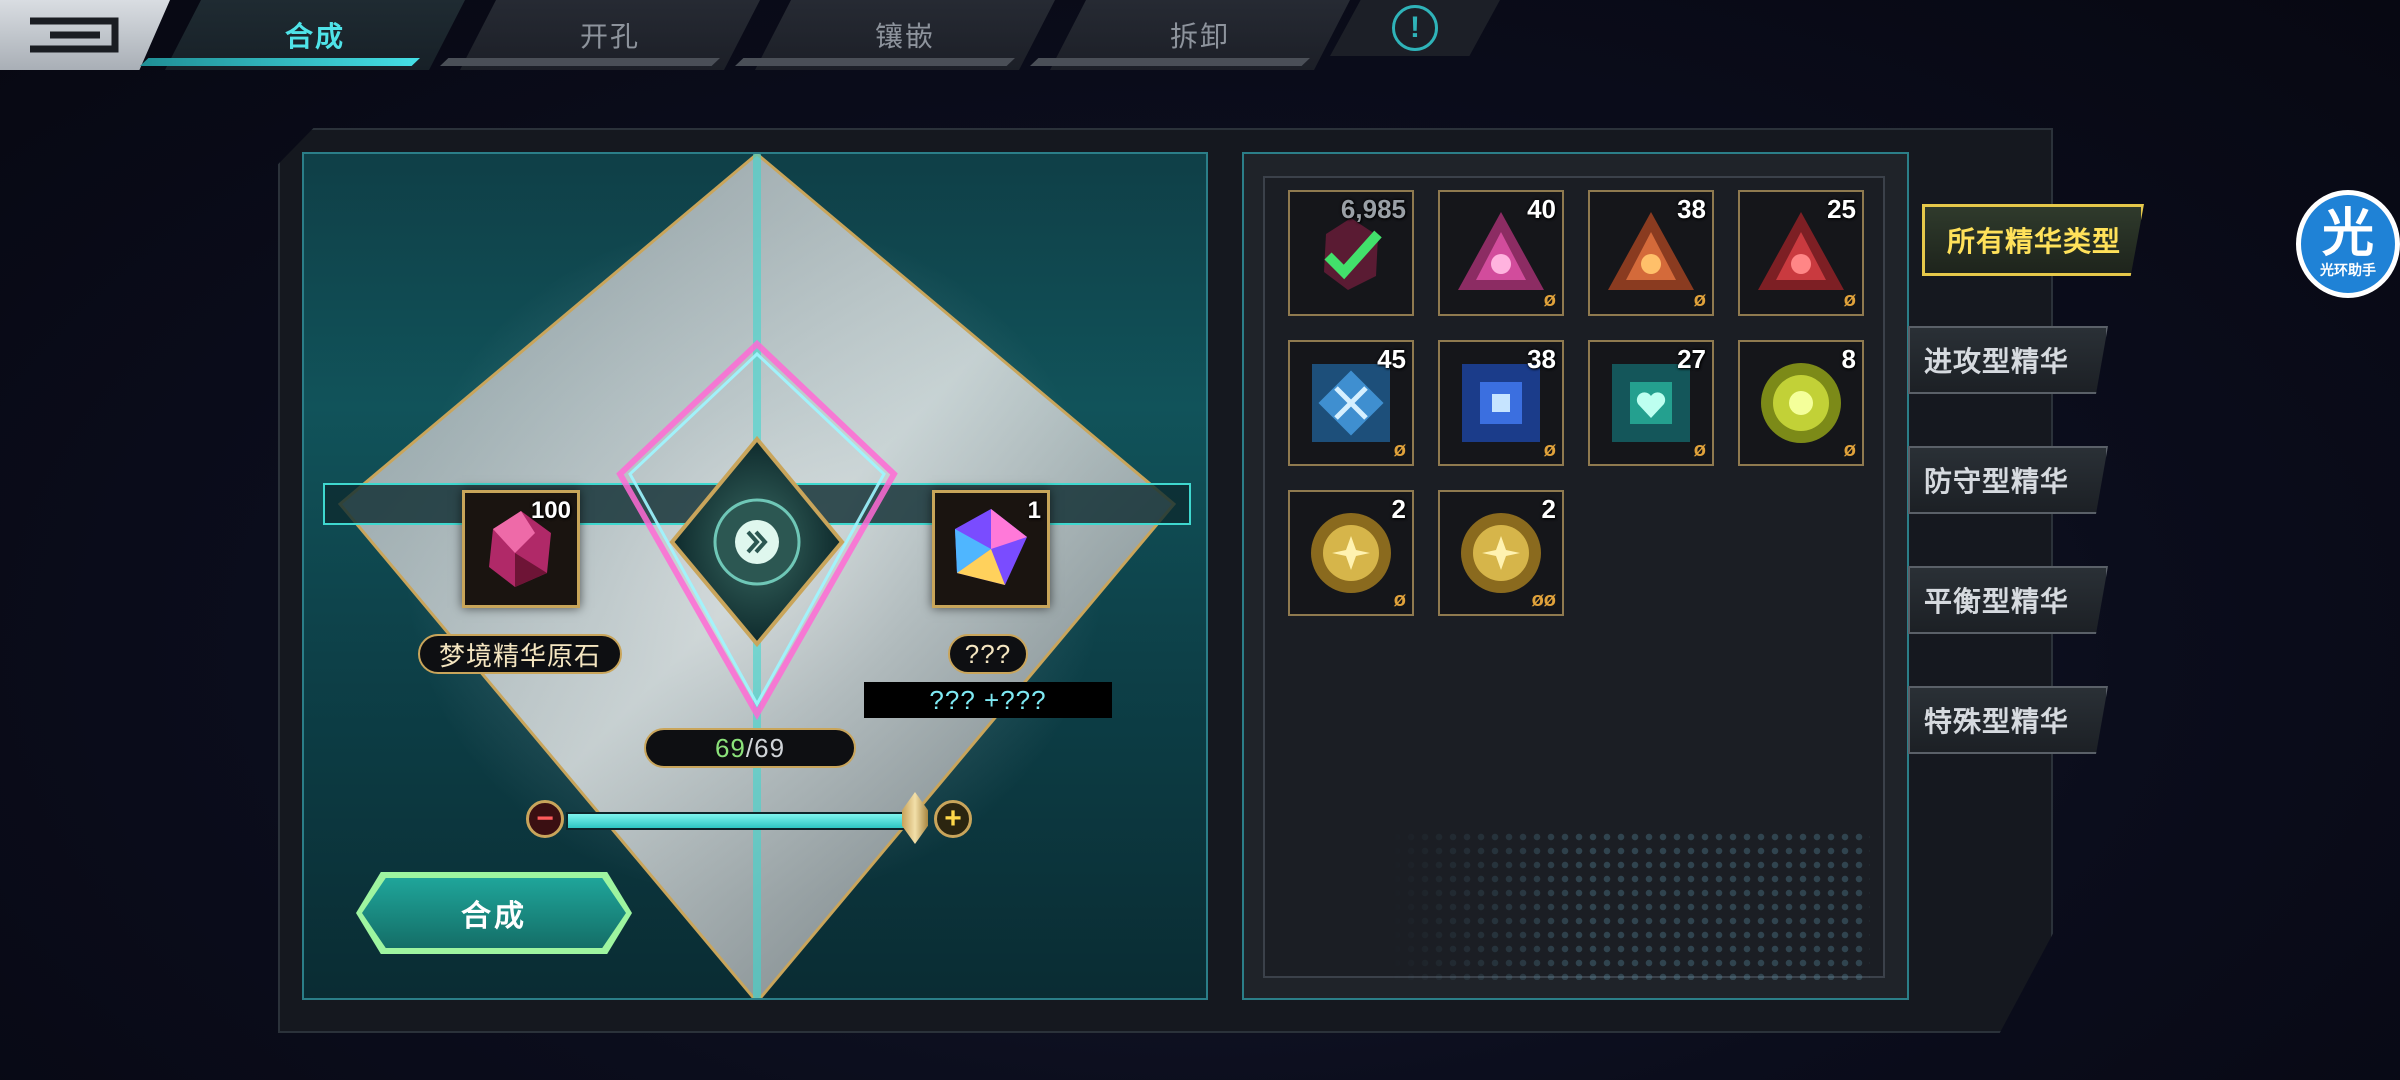 This screenshot has width=2400, height=1080. Describe the element at coordinates (1543, 600) in the screenshot. I see `inventory-item-10-lock-icon: øø` at that location.